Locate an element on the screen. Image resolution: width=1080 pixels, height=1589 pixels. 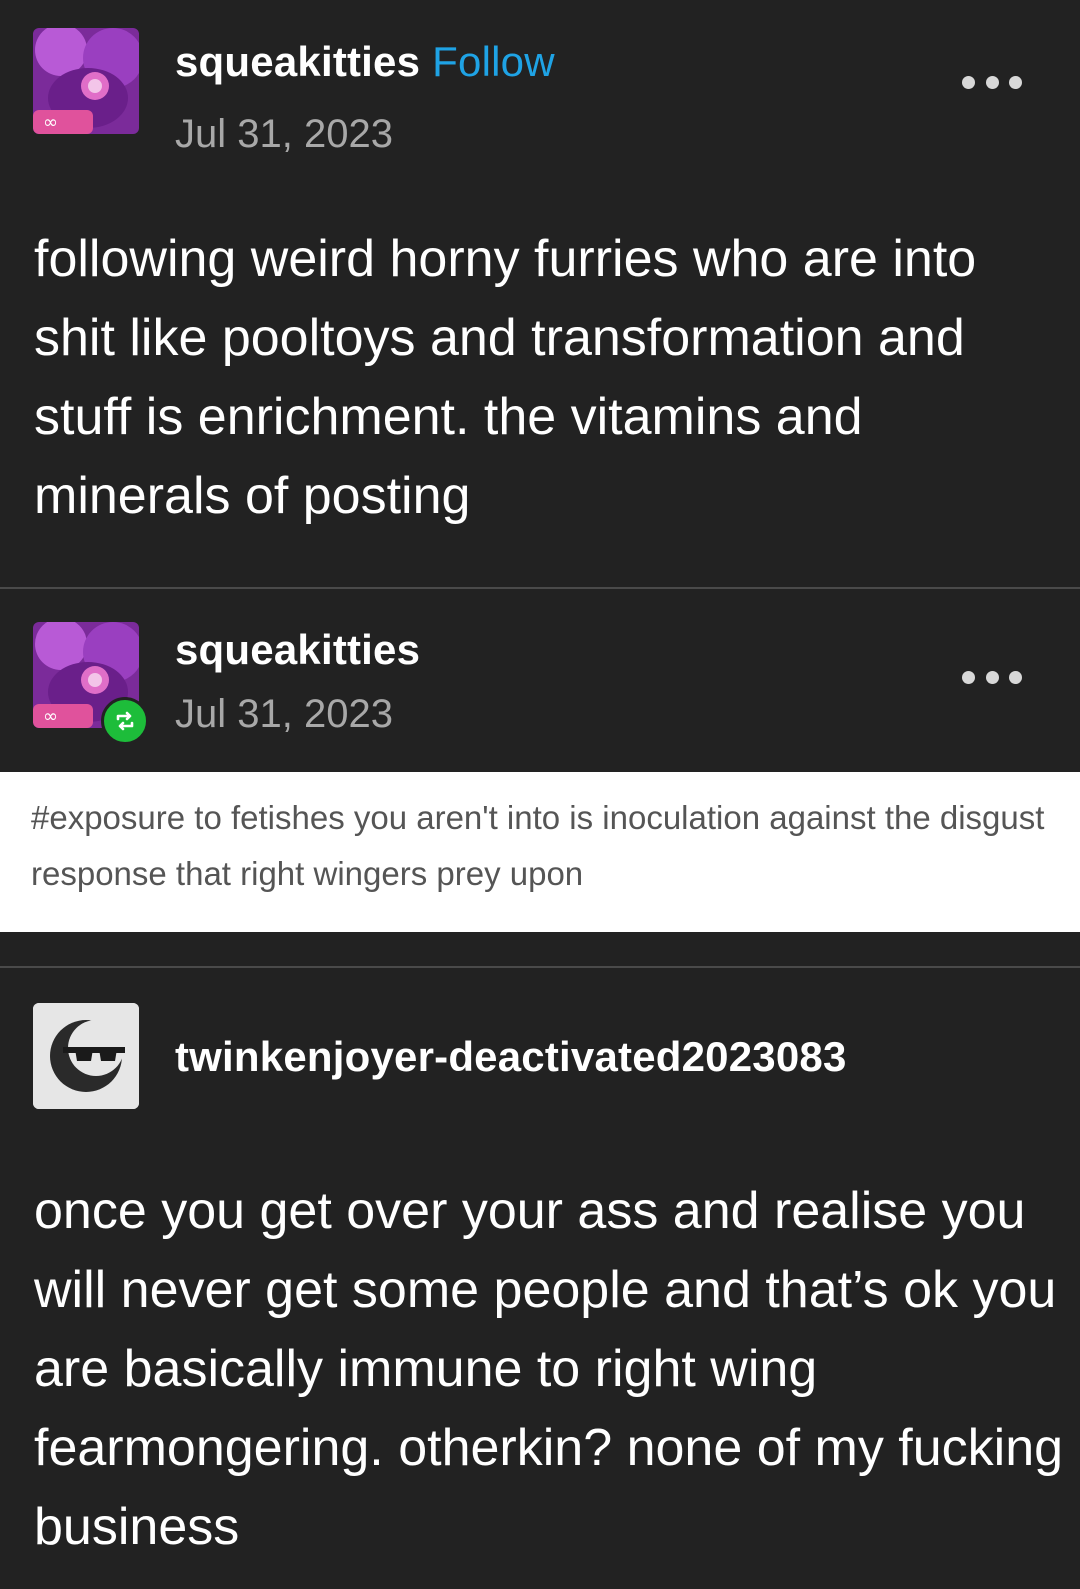
reblog-icon is located at coordinates (125, 721).